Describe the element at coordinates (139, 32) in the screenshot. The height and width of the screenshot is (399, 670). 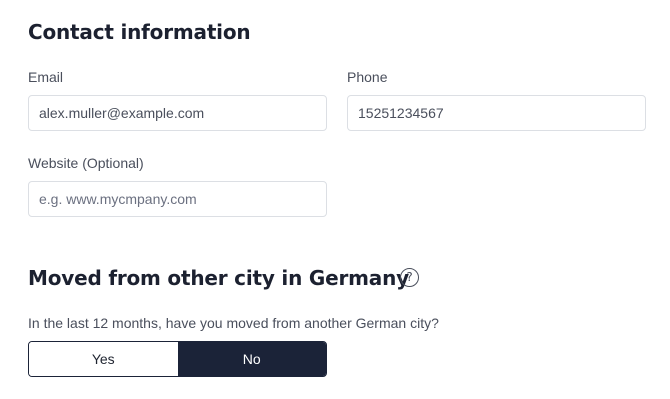
I see `contact-information-heading: Contact information` at that location.